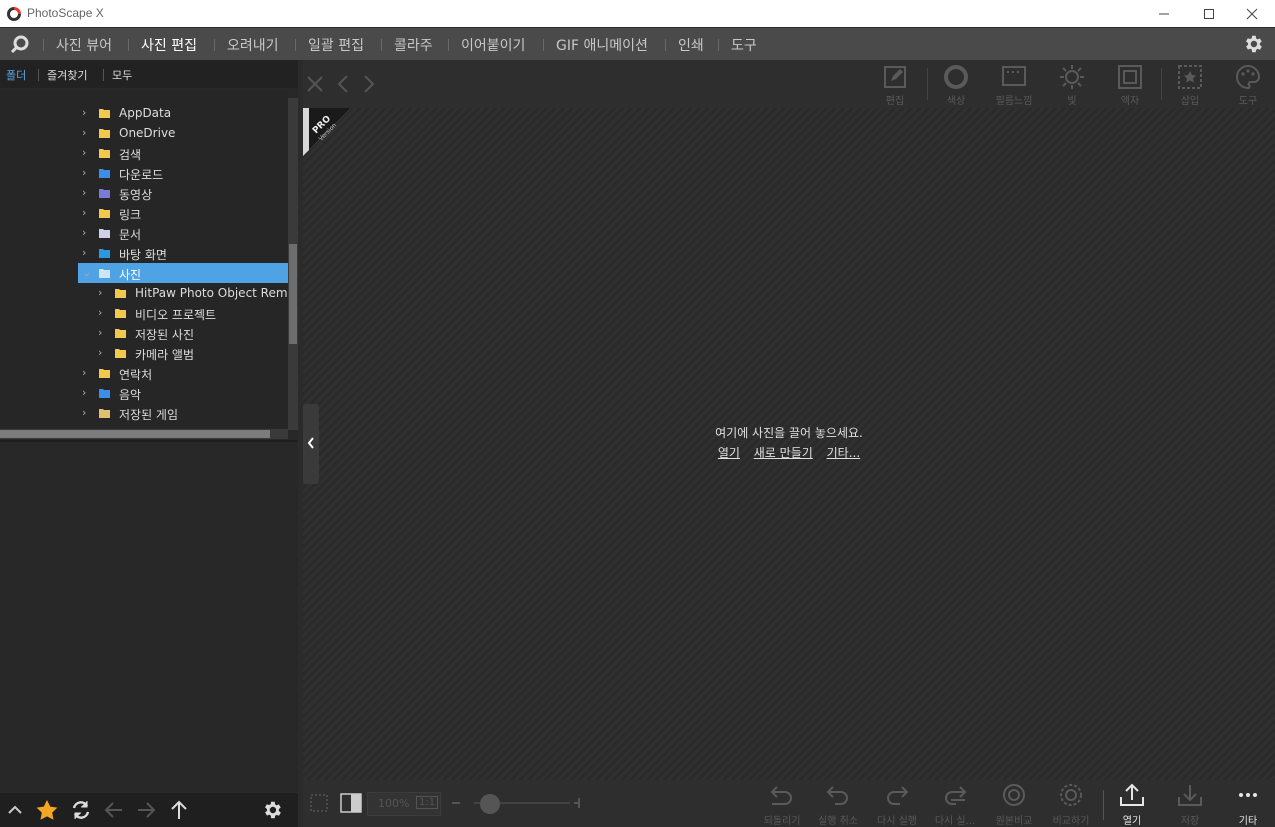 The image size is (1275, 827). I want to click on tool-light: 빛, so click(1072, 86).